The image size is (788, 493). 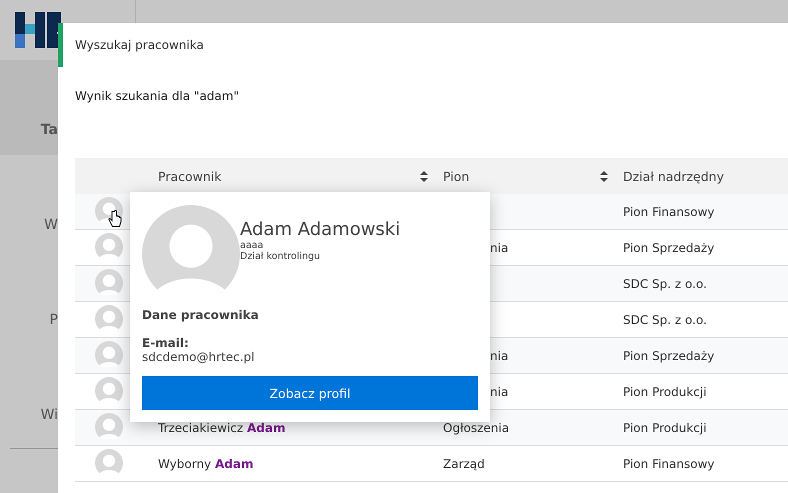 What do you see at coordinates (201, 315) in the screenshot?
I see `section-title: Dane pracownika` at bounding box center [201, 315].